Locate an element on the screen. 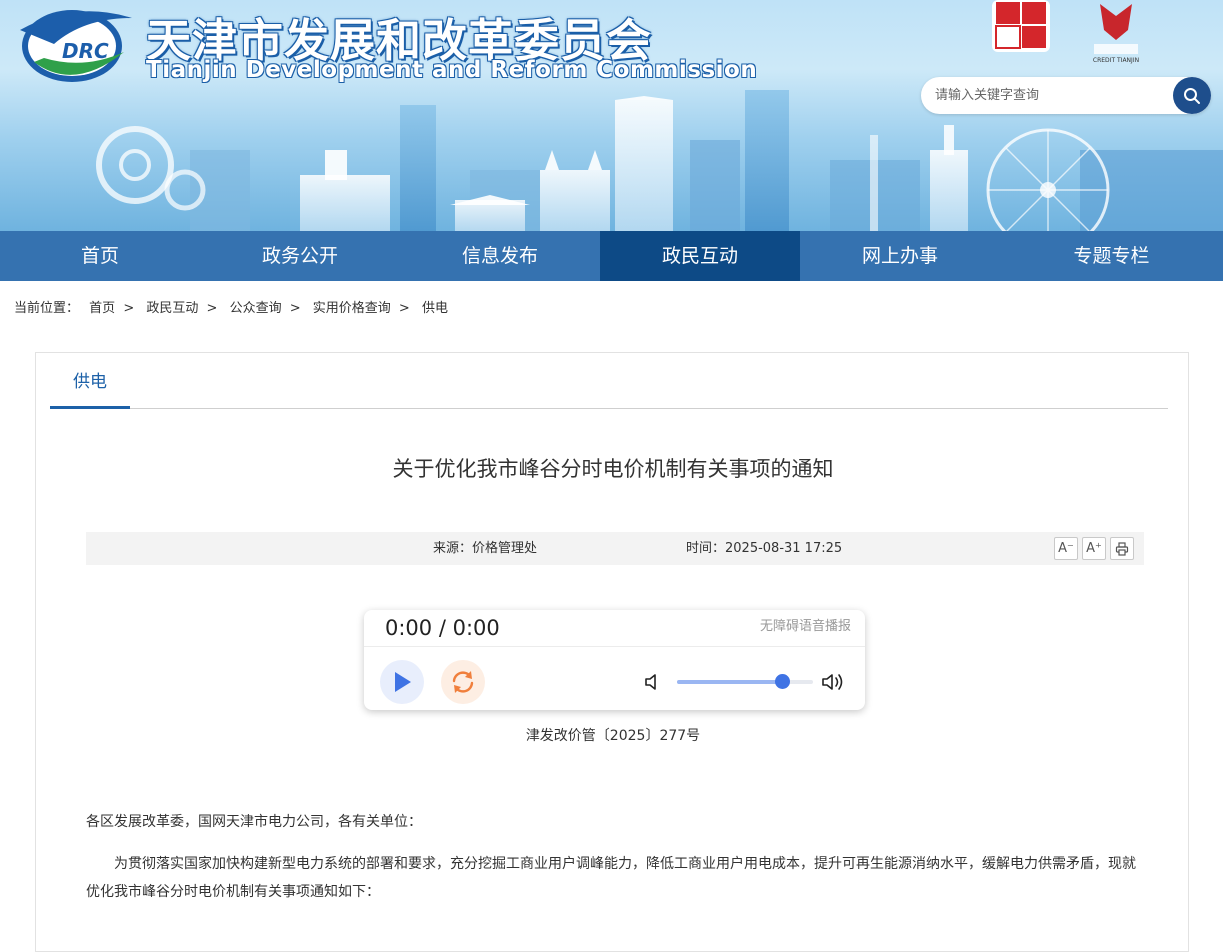 The width and height of the screenshot is (1223, 952). svg-text: DRC is located at coordinates (85, 51).